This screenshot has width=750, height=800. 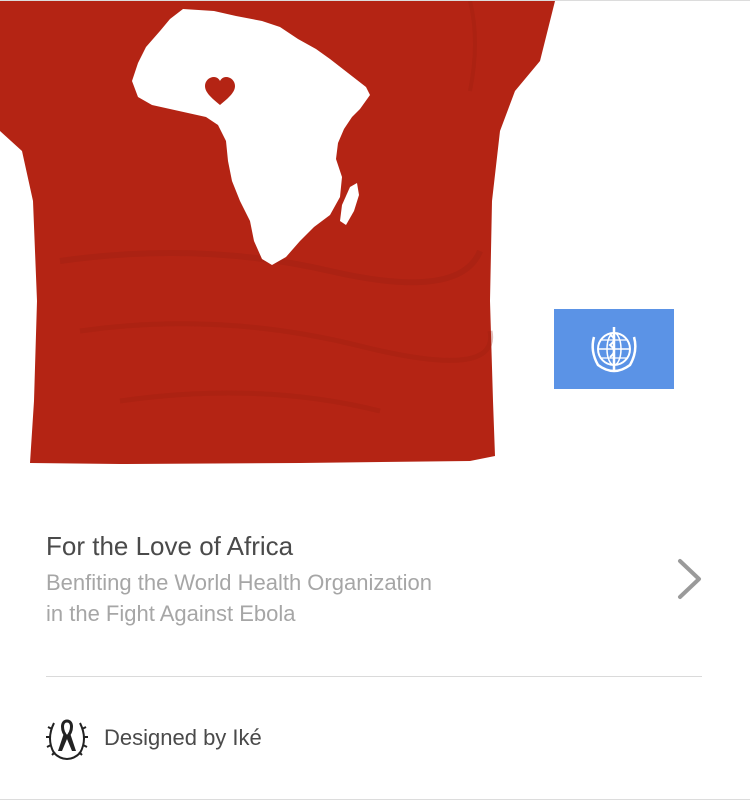 I want to click on designer-label: Designed by Iké, so click(x=183, y=737).